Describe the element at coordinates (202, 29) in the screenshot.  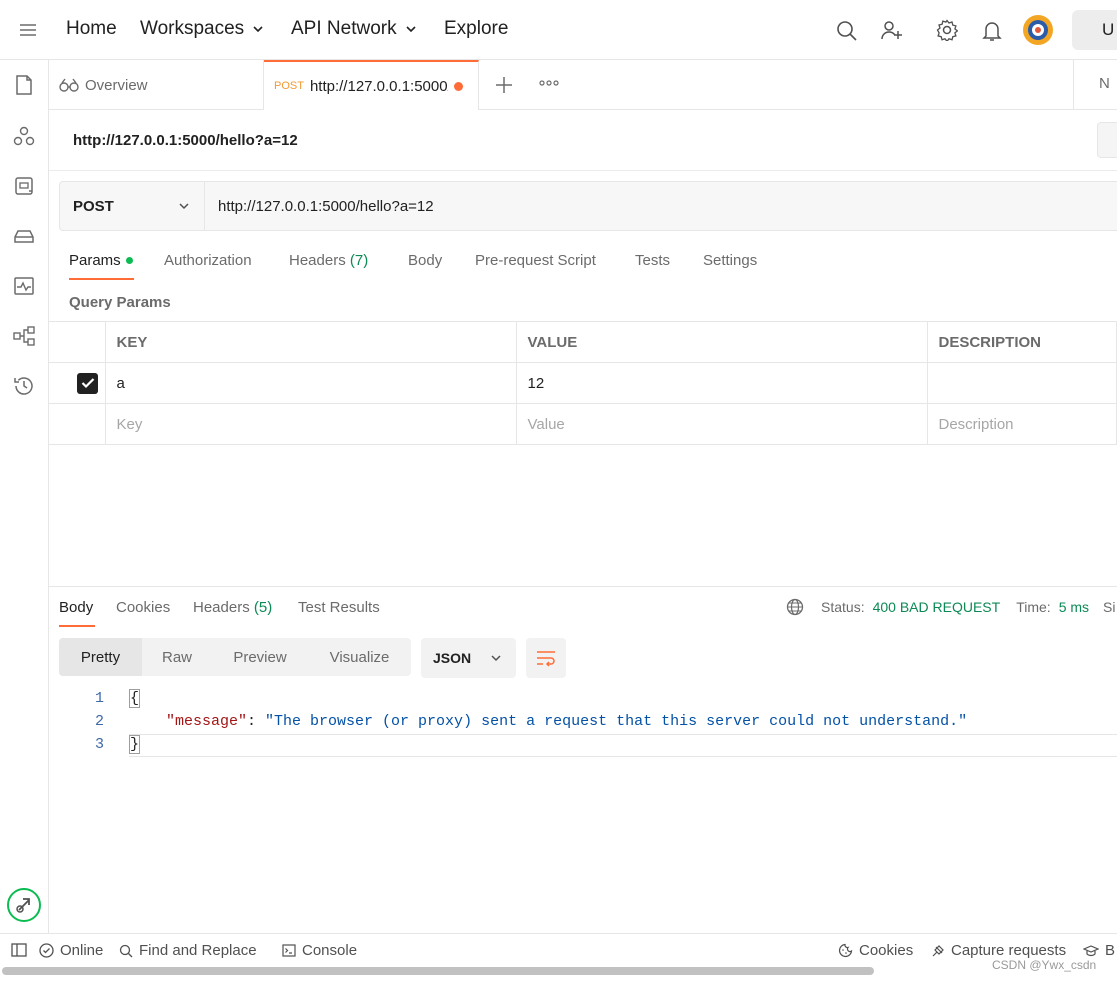
I see `nav-workspaces: Workspaces` at that location.